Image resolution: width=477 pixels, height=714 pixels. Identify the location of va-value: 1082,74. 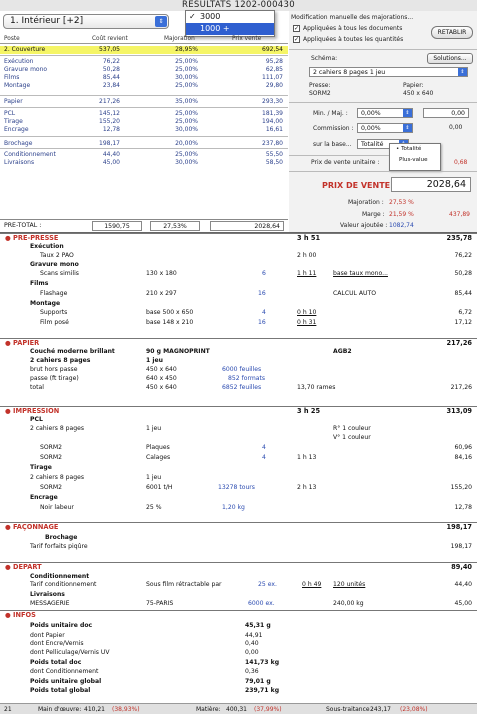
(401, 225).